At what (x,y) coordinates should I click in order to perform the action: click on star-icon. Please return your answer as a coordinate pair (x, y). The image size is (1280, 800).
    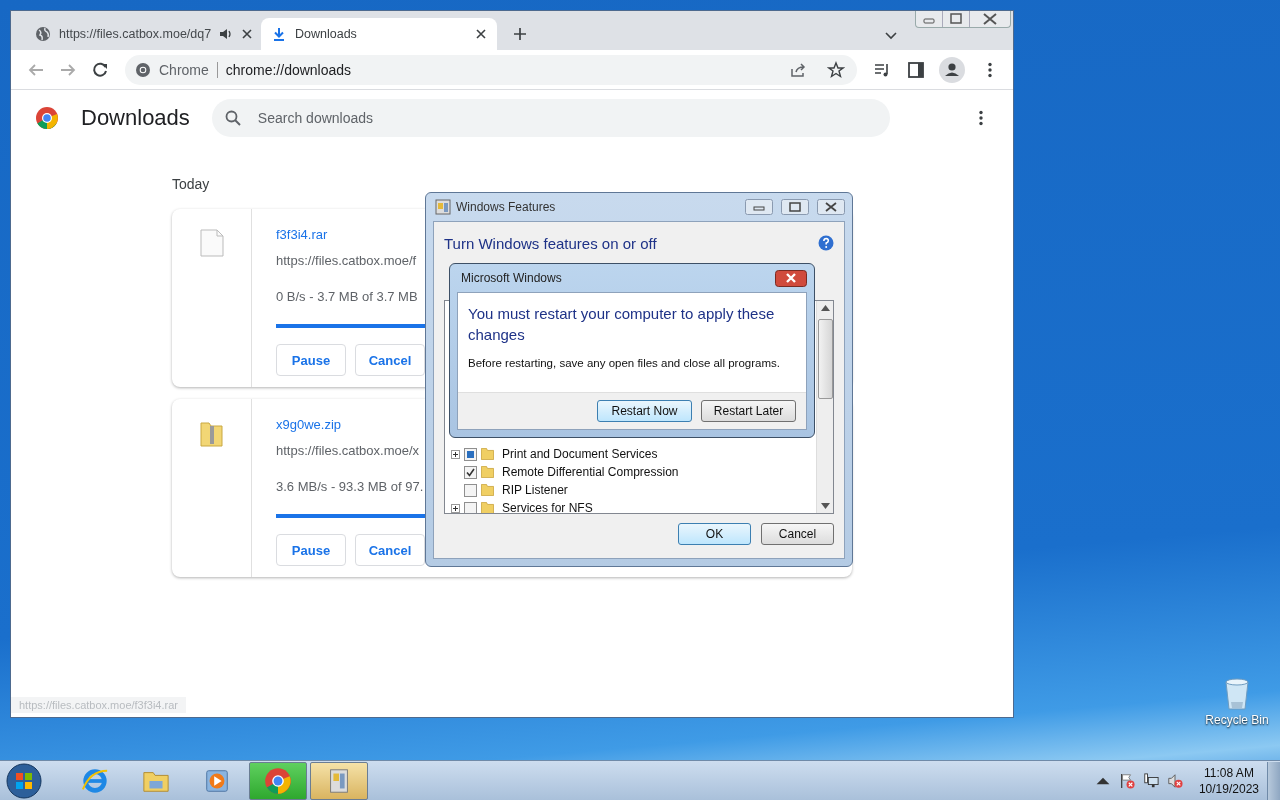
    Looking at the image, I should click on (836, 69).